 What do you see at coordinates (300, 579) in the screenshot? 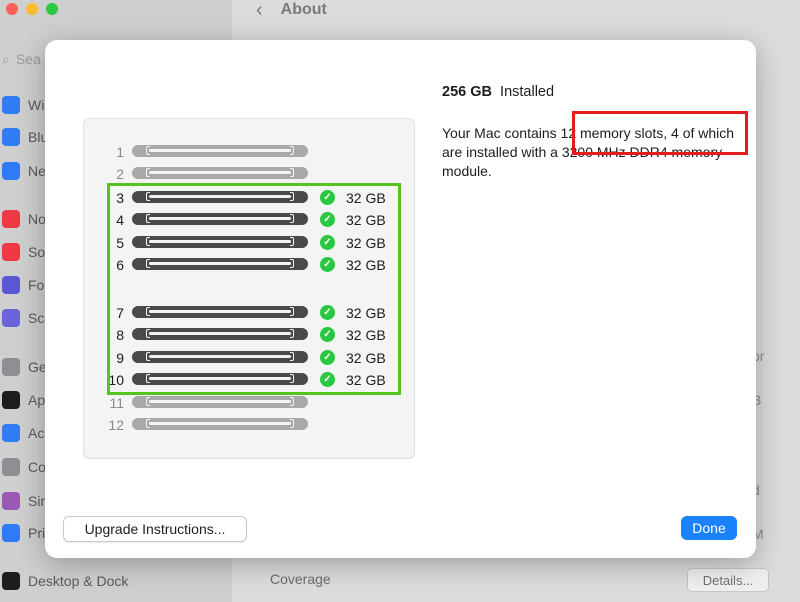
I see `coverage-label: Coverage` at bounding box center [300, 579].